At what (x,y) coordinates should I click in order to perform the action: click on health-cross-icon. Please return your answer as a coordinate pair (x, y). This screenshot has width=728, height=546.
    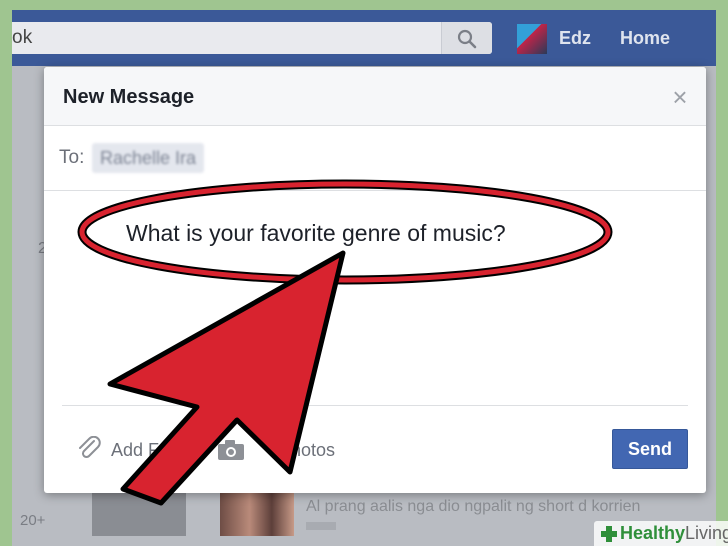
    Looking at the image, I should click on (609, 534).